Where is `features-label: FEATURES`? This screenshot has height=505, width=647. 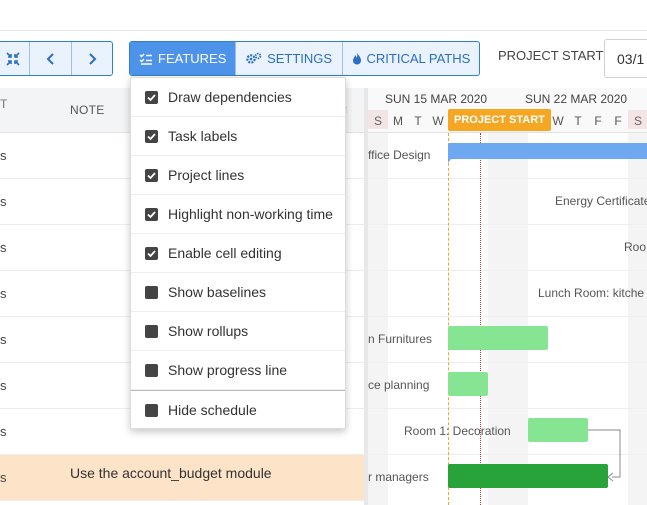
features-label: FEATURES is located at coordinates (192, 58).